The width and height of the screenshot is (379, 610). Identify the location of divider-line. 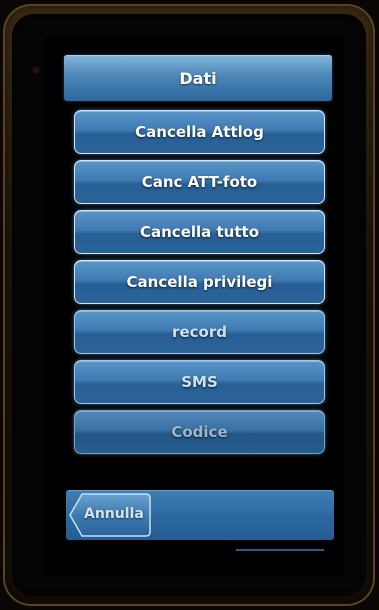
(280, 550).